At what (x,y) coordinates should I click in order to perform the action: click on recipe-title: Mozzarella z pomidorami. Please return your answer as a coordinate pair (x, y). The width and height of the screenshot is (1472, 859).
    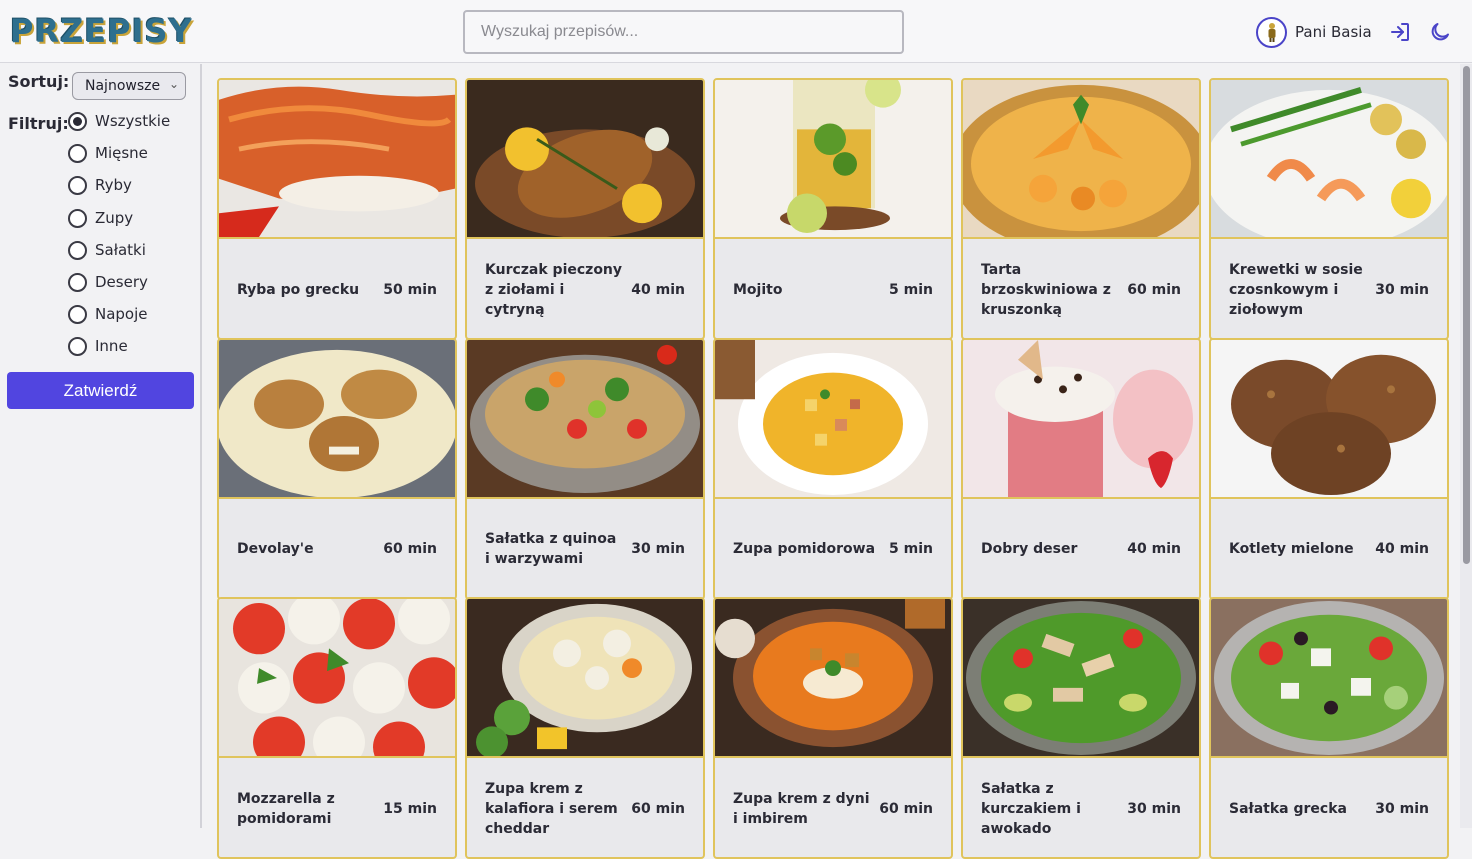
    Looking at the image, I should click on (310, 809).